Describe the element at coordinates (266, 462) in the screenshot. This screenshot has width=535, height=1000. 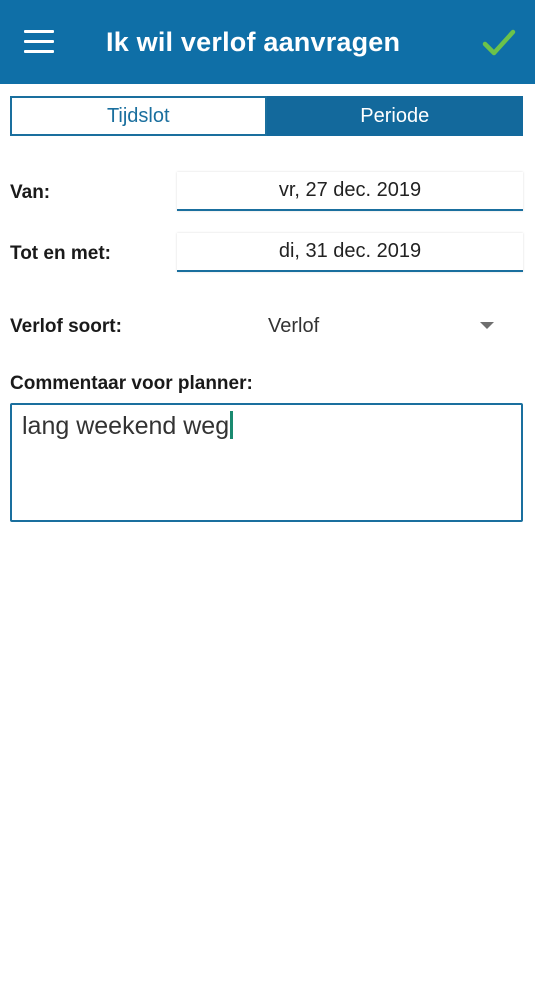
I see `comment-textarea: lang weekend weg` at that location.